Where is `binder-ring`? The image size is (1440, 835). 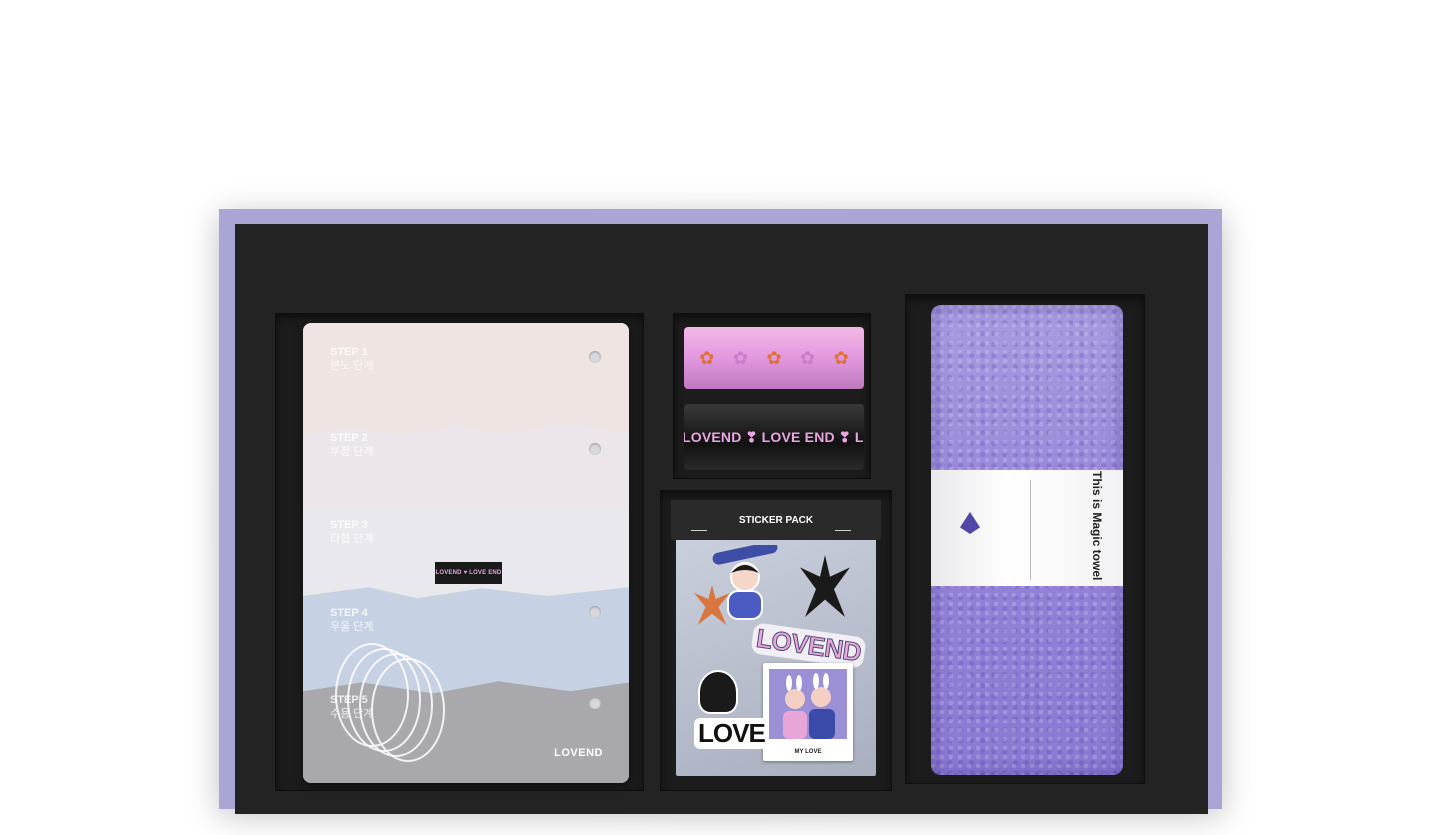
binder-ring is located at coordinates (408, 710).